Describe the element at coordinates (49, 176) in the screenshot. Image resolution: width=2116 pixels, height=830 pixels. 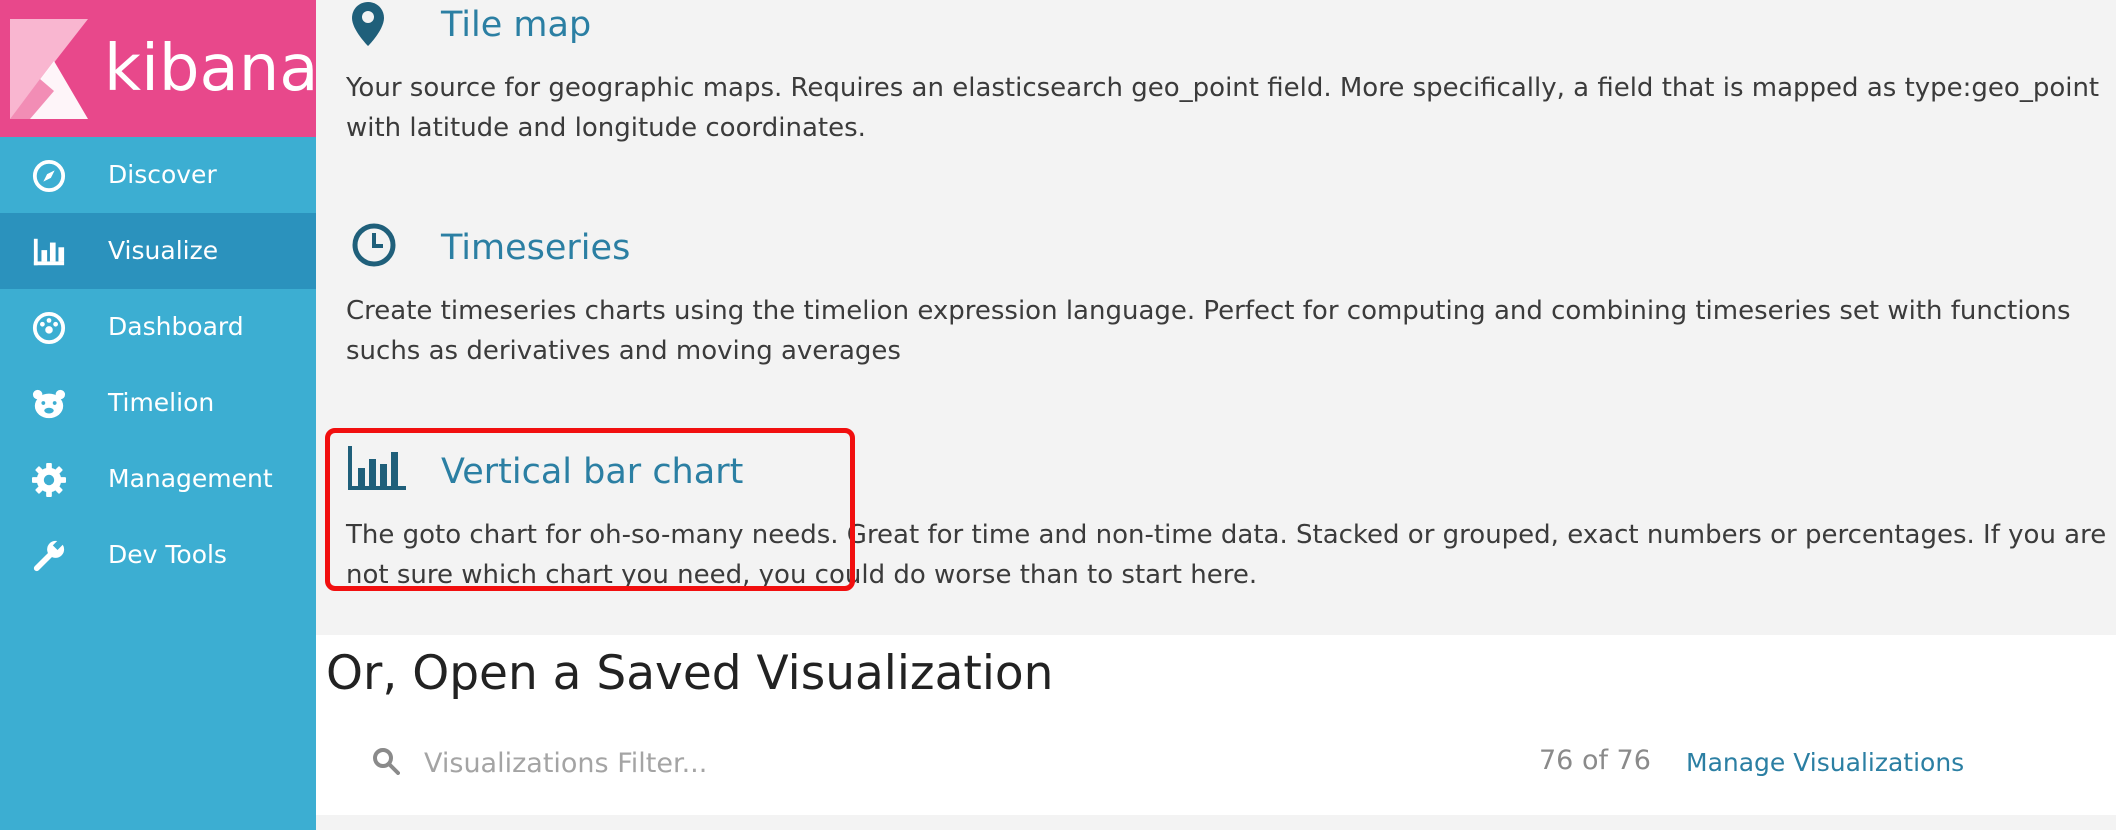
I see `compass-icon` at that location.